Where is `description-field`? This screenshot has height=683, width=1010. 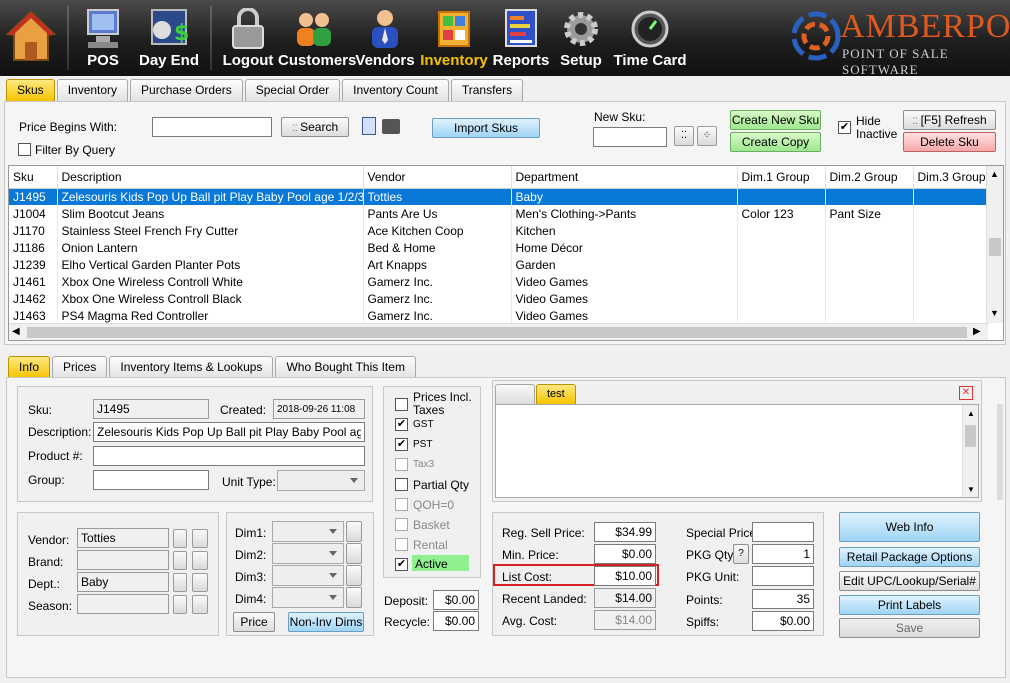 description-field is located at coordinates (229, 432).